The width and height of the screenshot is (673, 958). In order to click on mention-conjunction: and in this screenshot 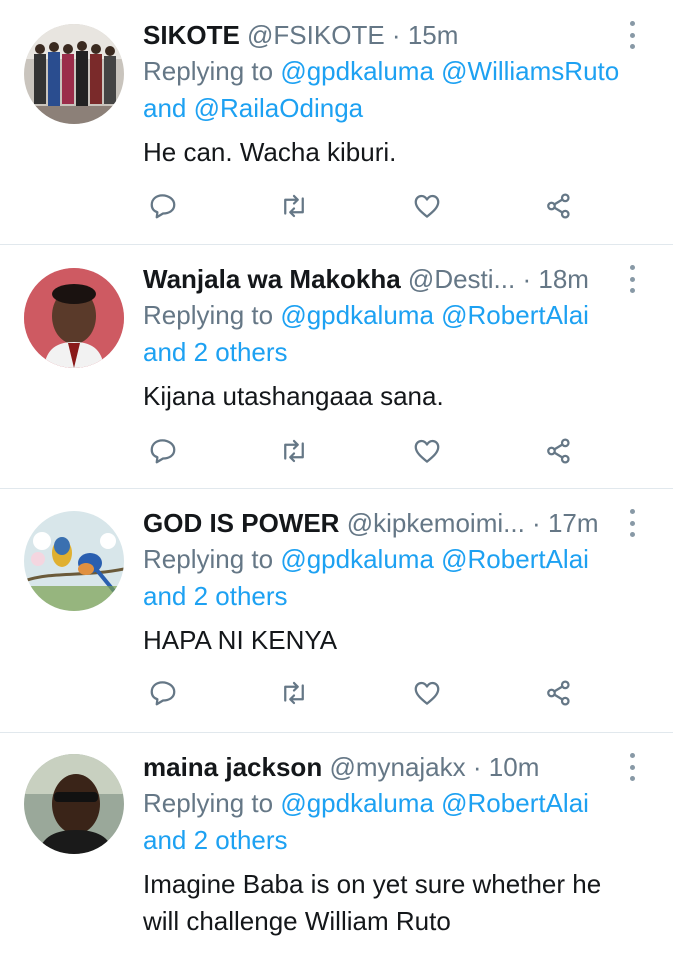, I will do `click(165, 108)`.